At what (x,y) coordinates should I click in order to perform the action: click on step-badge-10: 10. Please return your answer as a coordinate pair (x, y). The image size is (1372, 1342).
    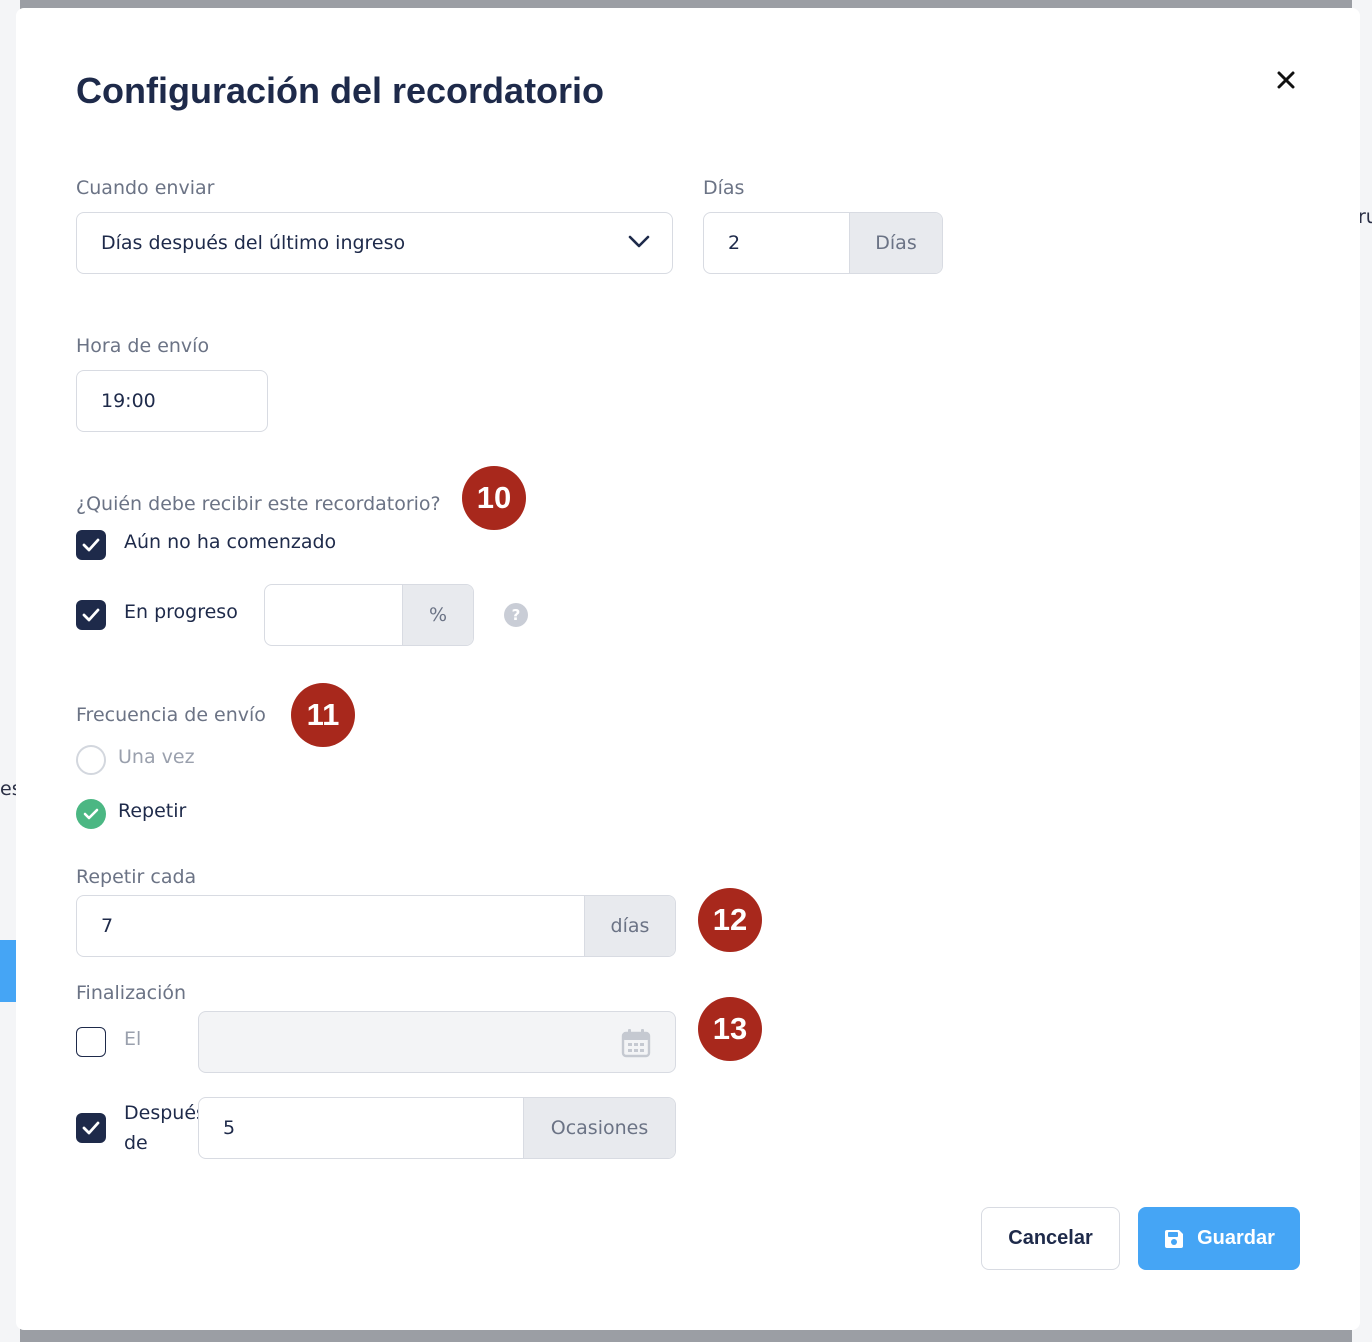
    Looking at the image, I should click on (494, 498).